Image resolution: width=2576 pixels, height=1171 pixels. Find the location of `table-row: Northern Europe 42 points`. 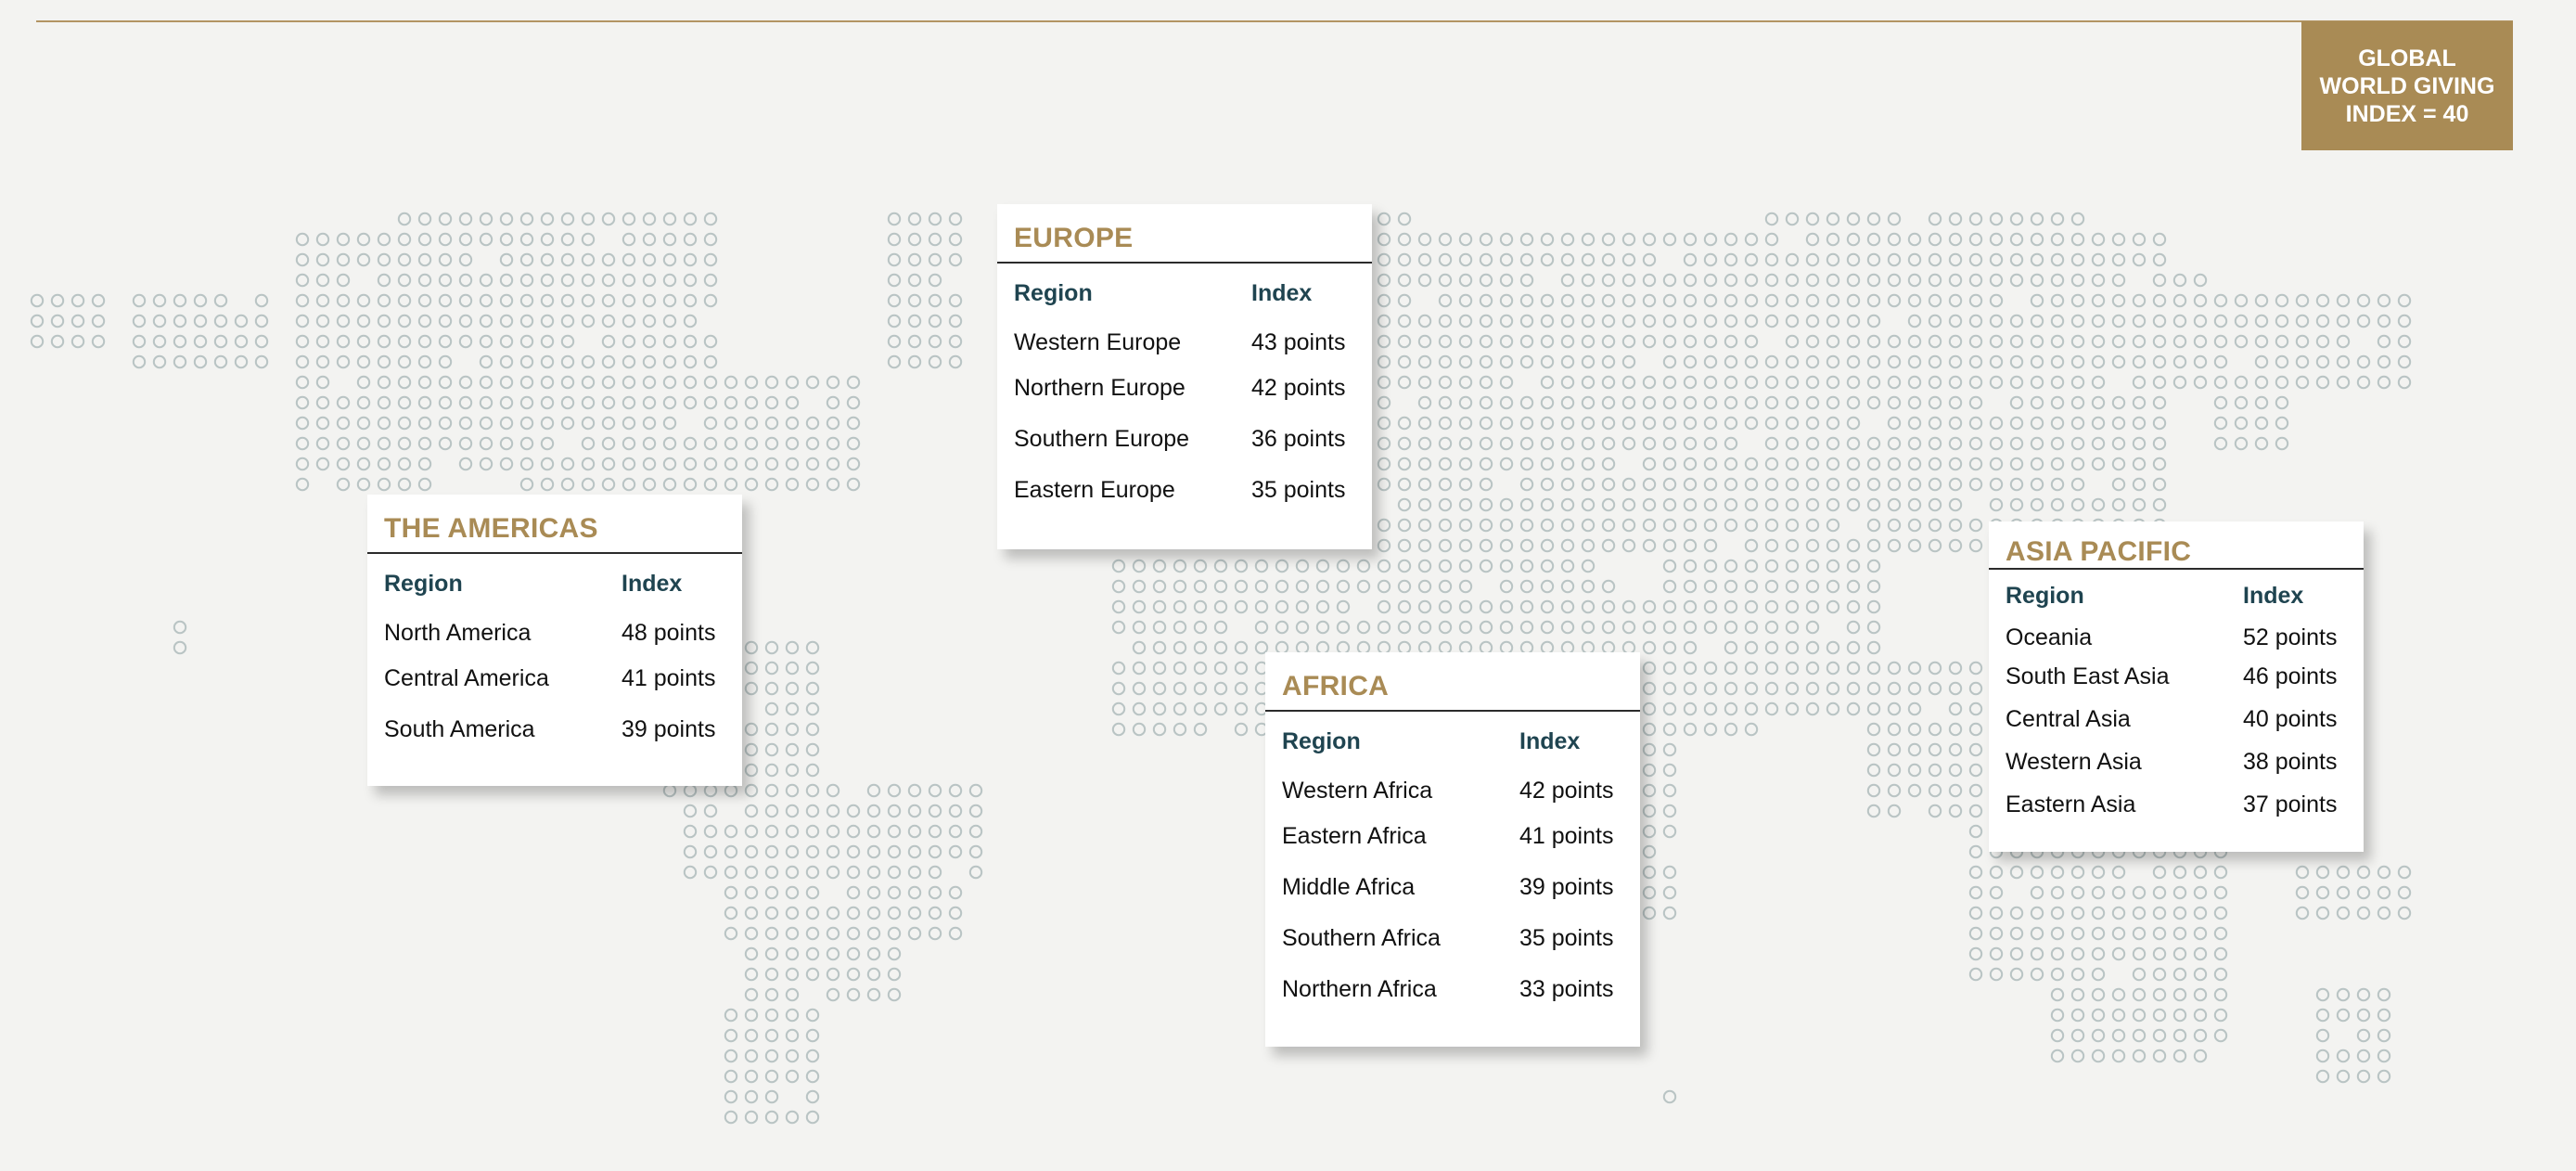

table-row: Northern Europe 42 points is located at coordinates (1184, 389).